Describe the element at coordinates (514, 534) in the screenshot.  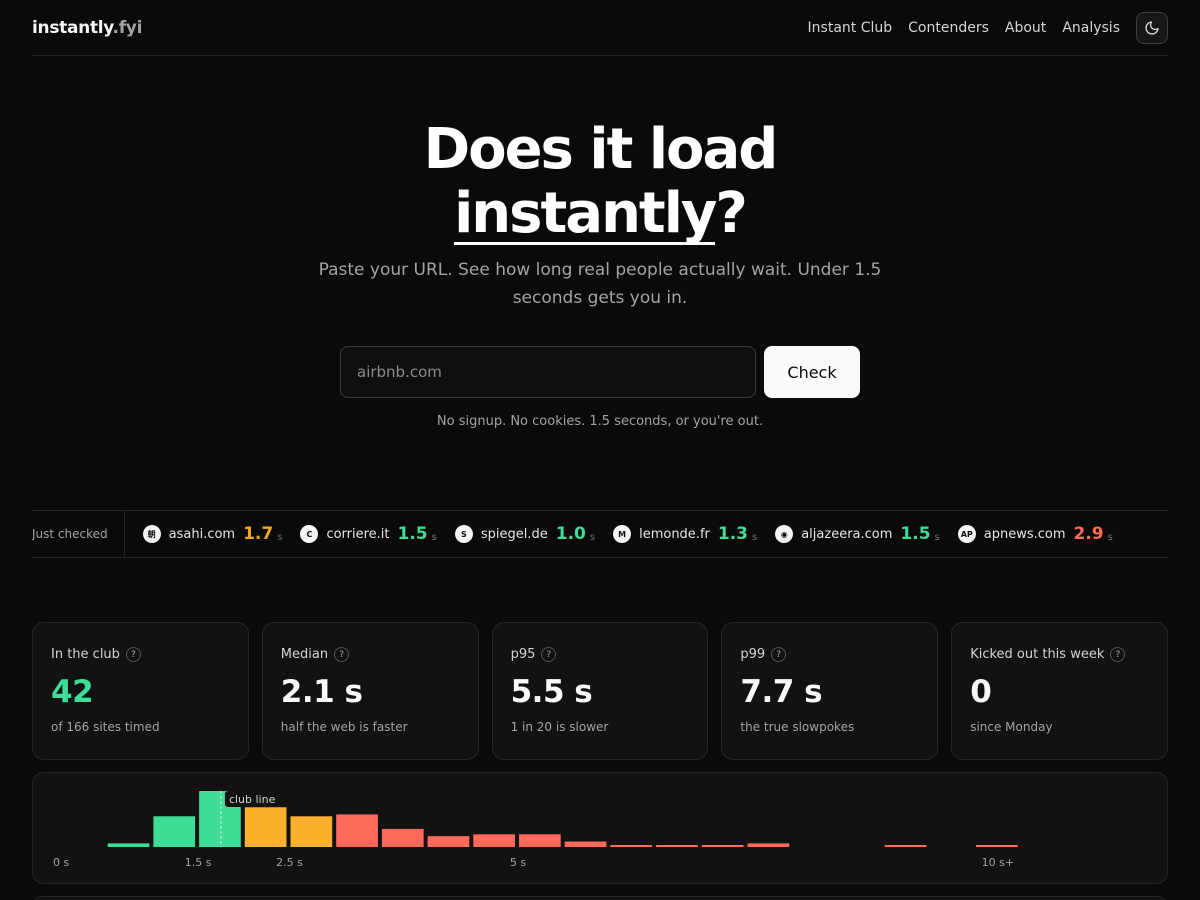
I see `ticker-domain: spiegel.de` at that location.